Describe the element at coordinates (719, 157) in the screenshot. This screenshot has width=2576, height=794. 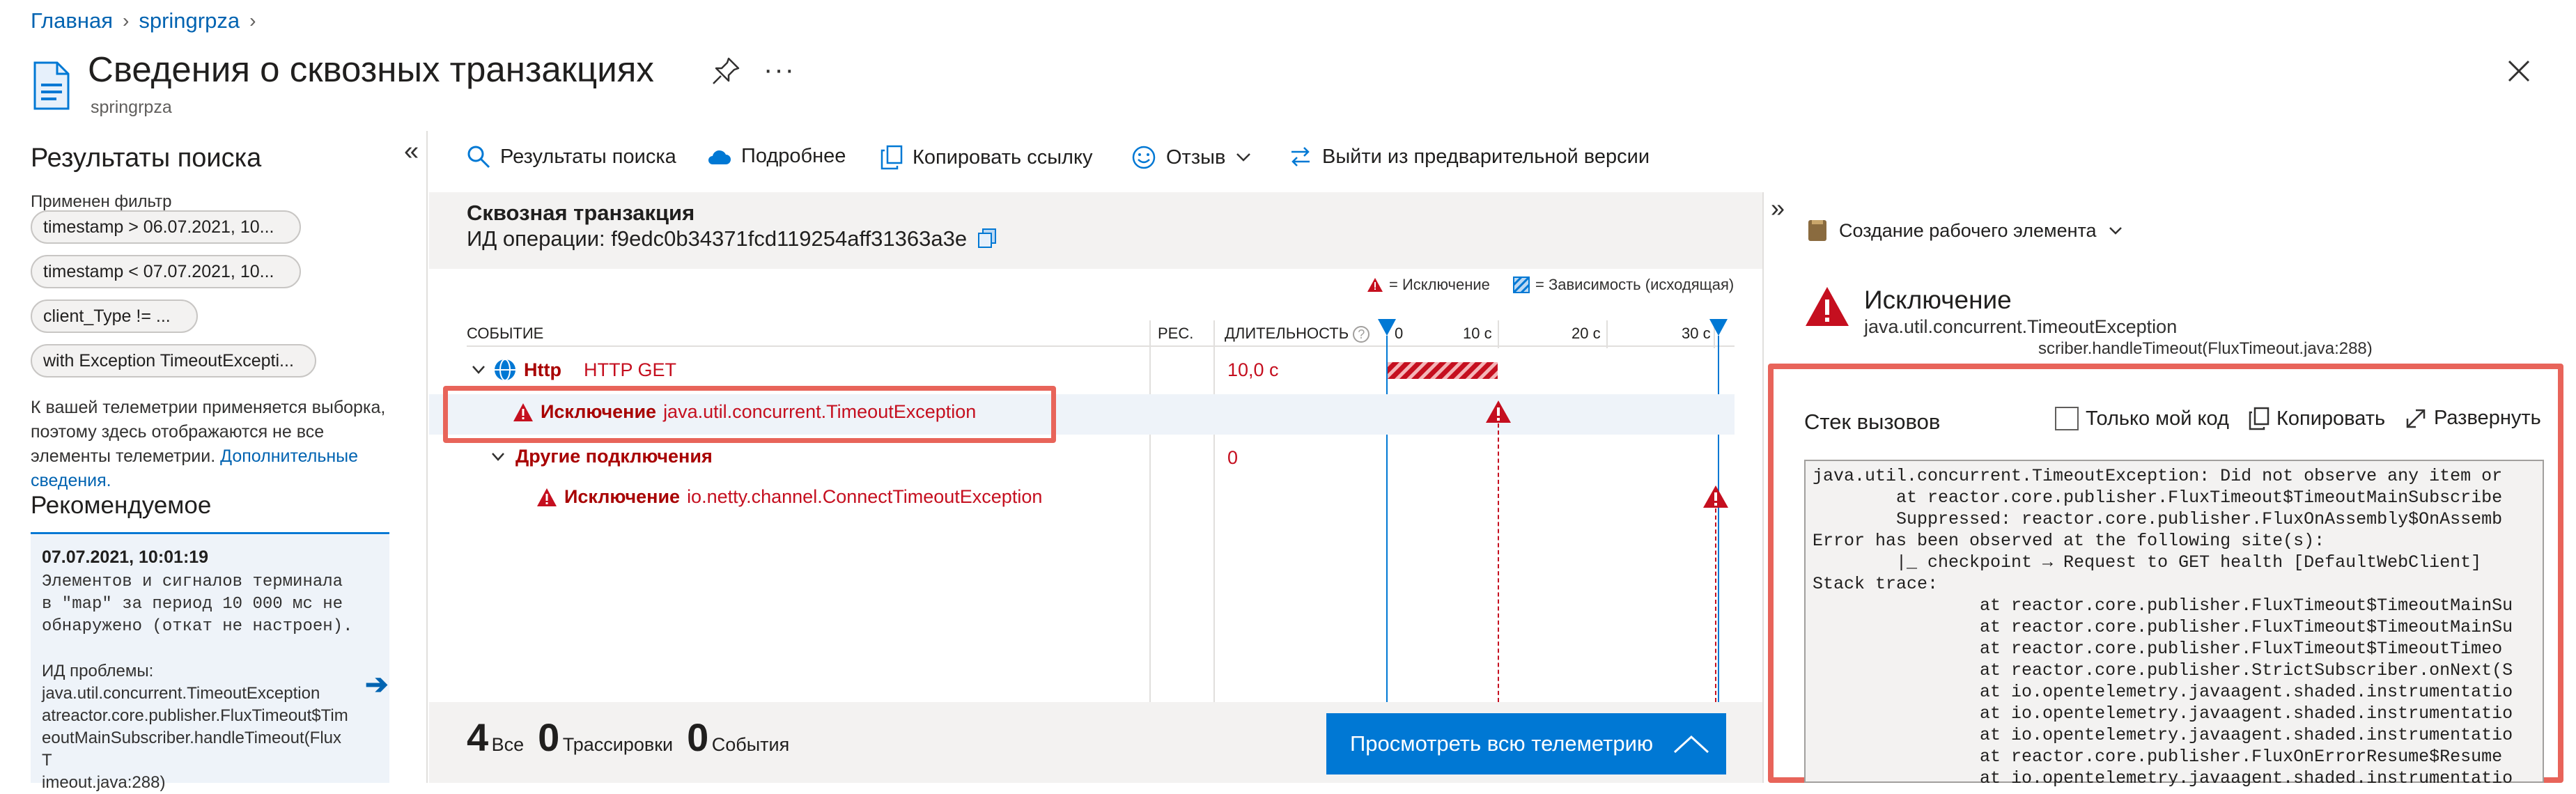
I see `cloud-icon` at that location.